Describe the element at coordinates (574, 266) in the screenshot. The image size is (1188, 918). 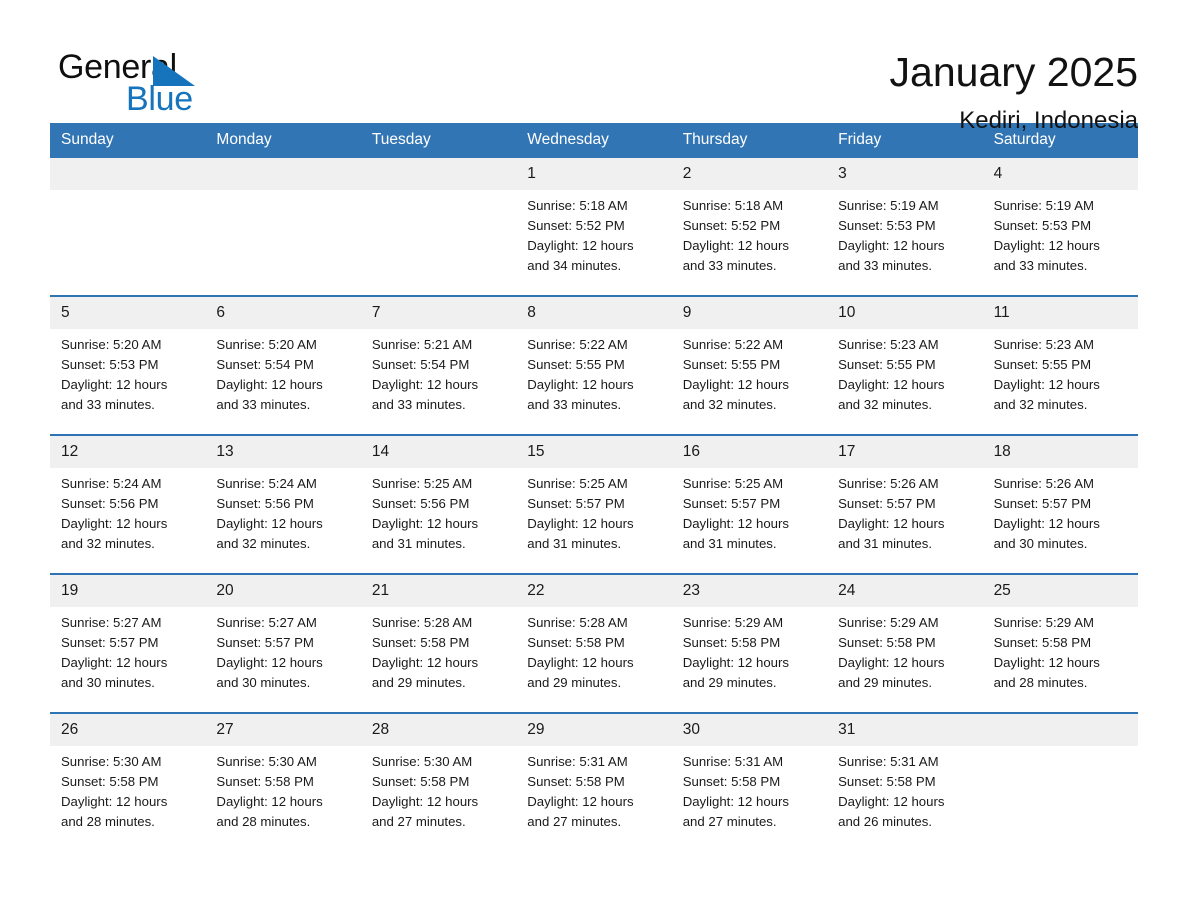
I see `day-daylight-text: and 34 minutes.` at that location.